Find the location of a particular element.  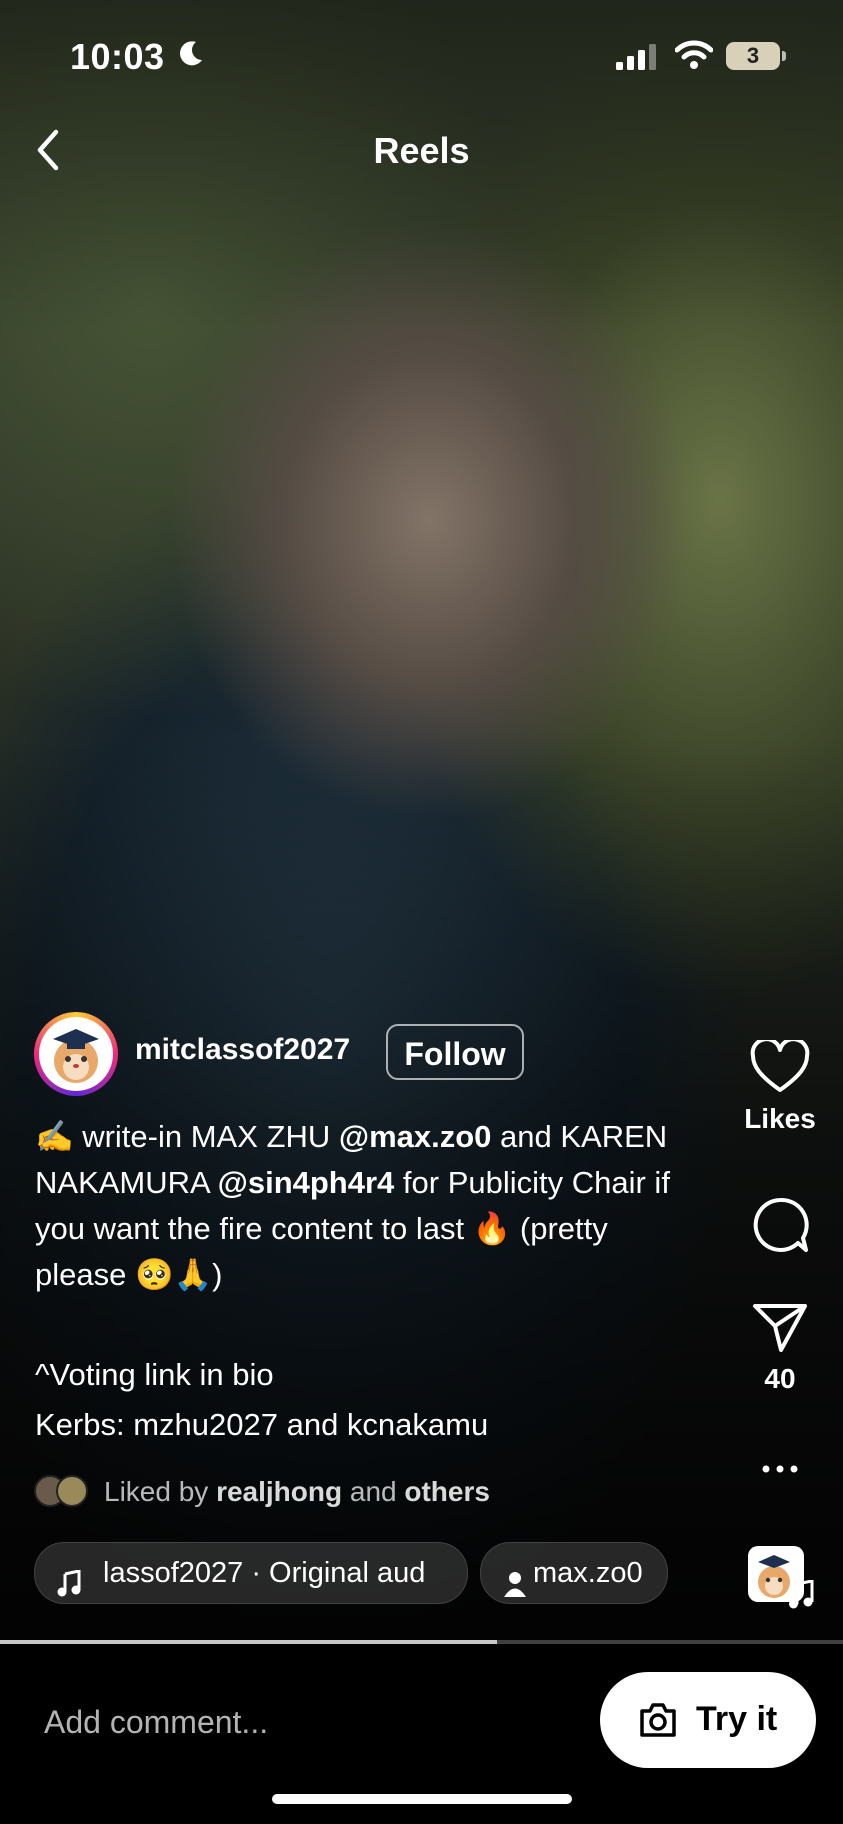

author-username: mitclassof2027 is located at coordinates (242, 1050).